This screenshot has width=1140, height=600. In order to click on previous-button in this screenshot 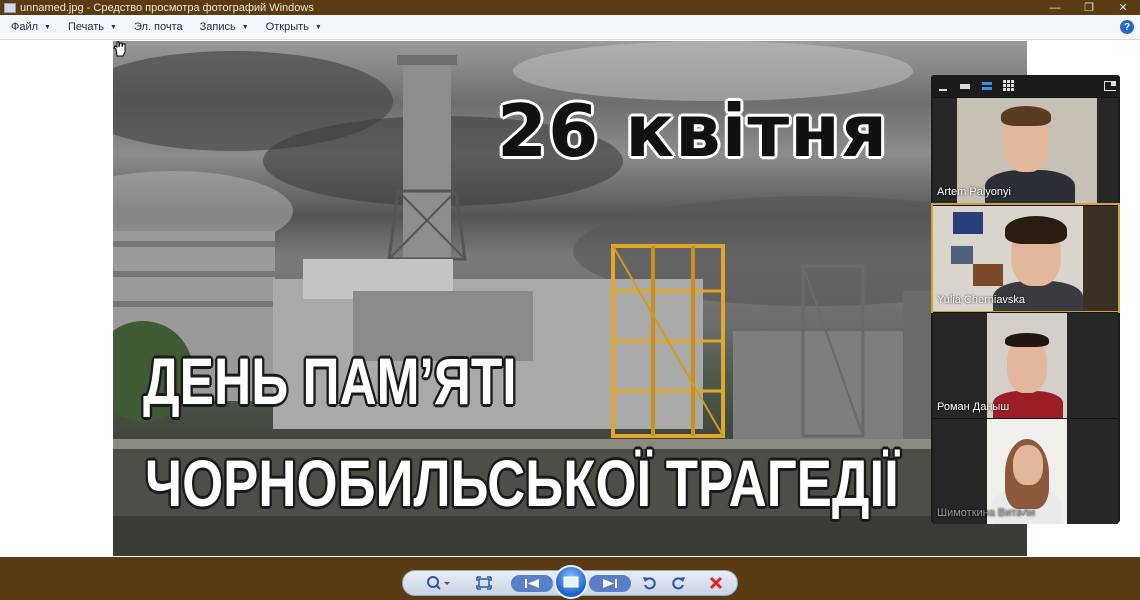, I will do `click(532, 583)`.